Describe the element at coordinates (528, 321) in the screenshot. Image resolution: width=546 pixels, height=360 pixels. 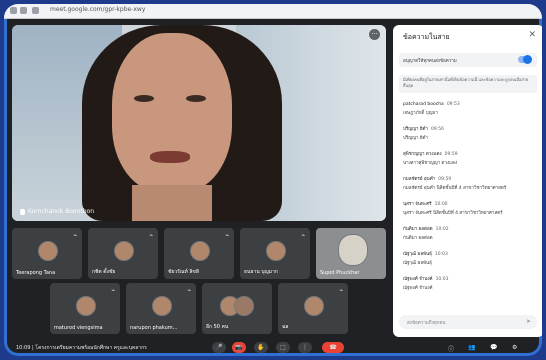
I see `send-icon: ➤` at that location.